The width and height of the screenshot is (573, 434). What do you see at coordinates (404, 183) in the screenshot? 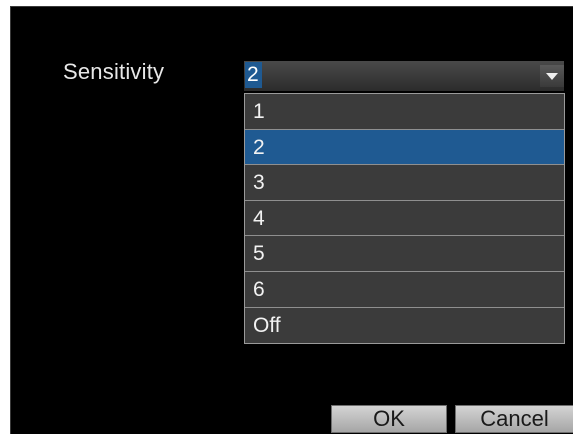
I see `option-3: 3` at bounding box center [404, 183].